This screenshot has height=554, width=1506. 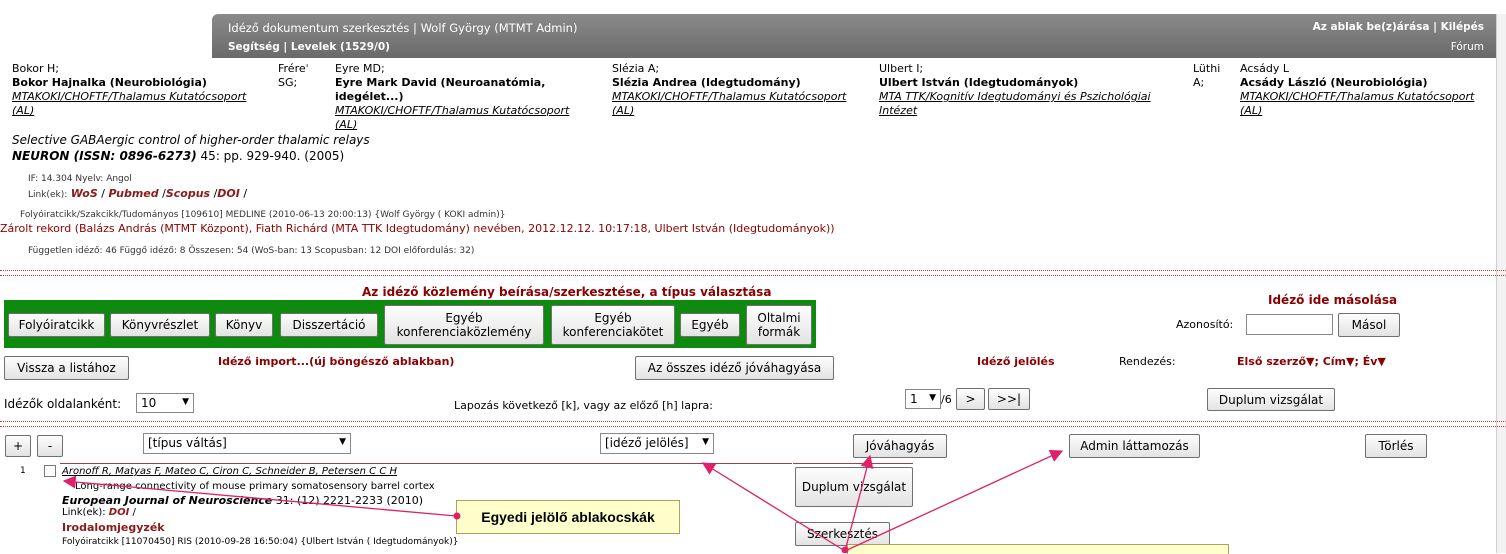 I want to click on arrow-to-admin-review, so click(x=954, y=500).